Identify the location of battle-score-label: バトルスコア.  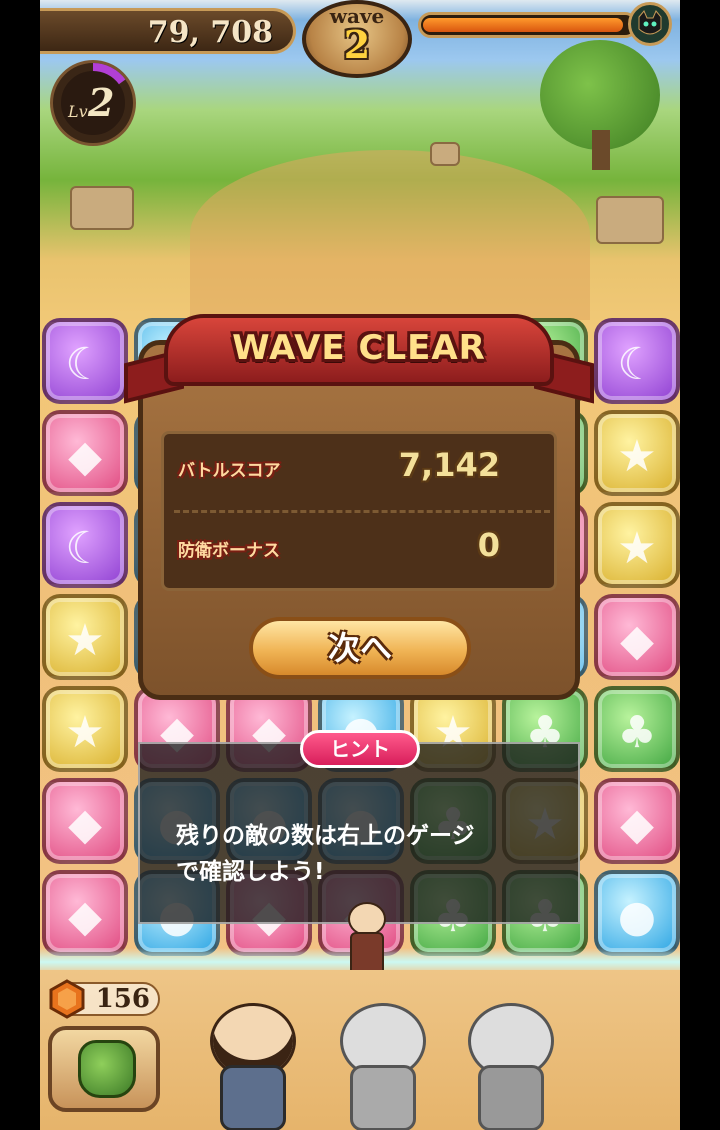
(229, 471).